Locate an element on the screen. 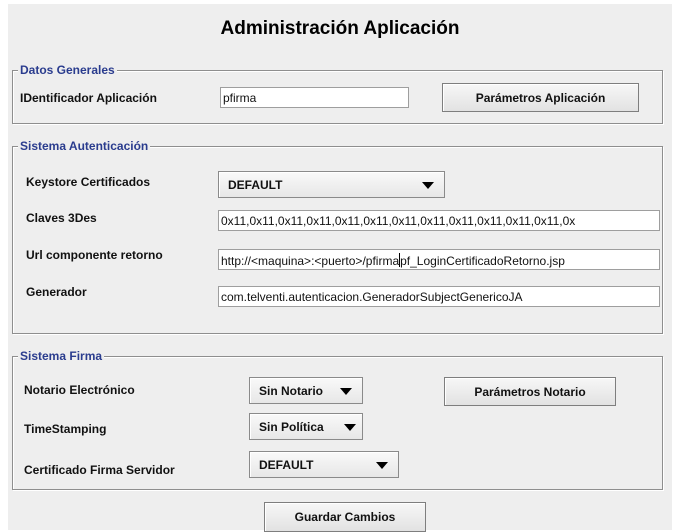 This screenshot has height=532, width=677. notario-select: Sin Notario is located at coordinates (306, 390).